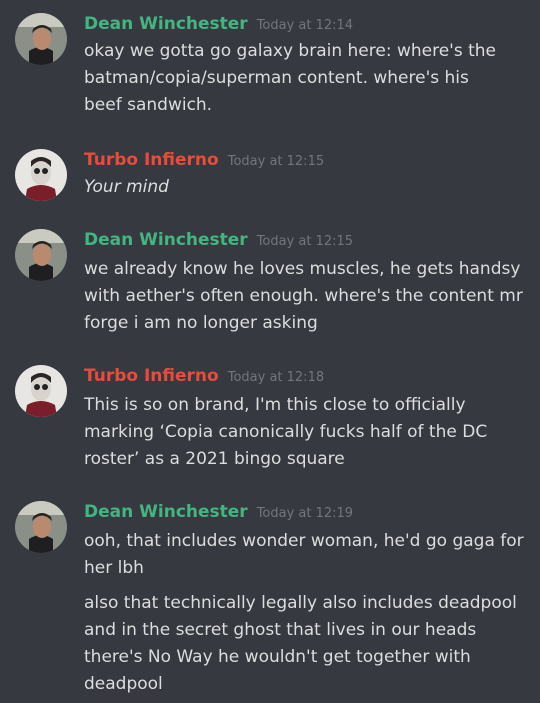  What do you see at coordinates (305, 25) in the screenshot?
I see `timestamp: Today at 12:14` at bounding box center [305, 25].